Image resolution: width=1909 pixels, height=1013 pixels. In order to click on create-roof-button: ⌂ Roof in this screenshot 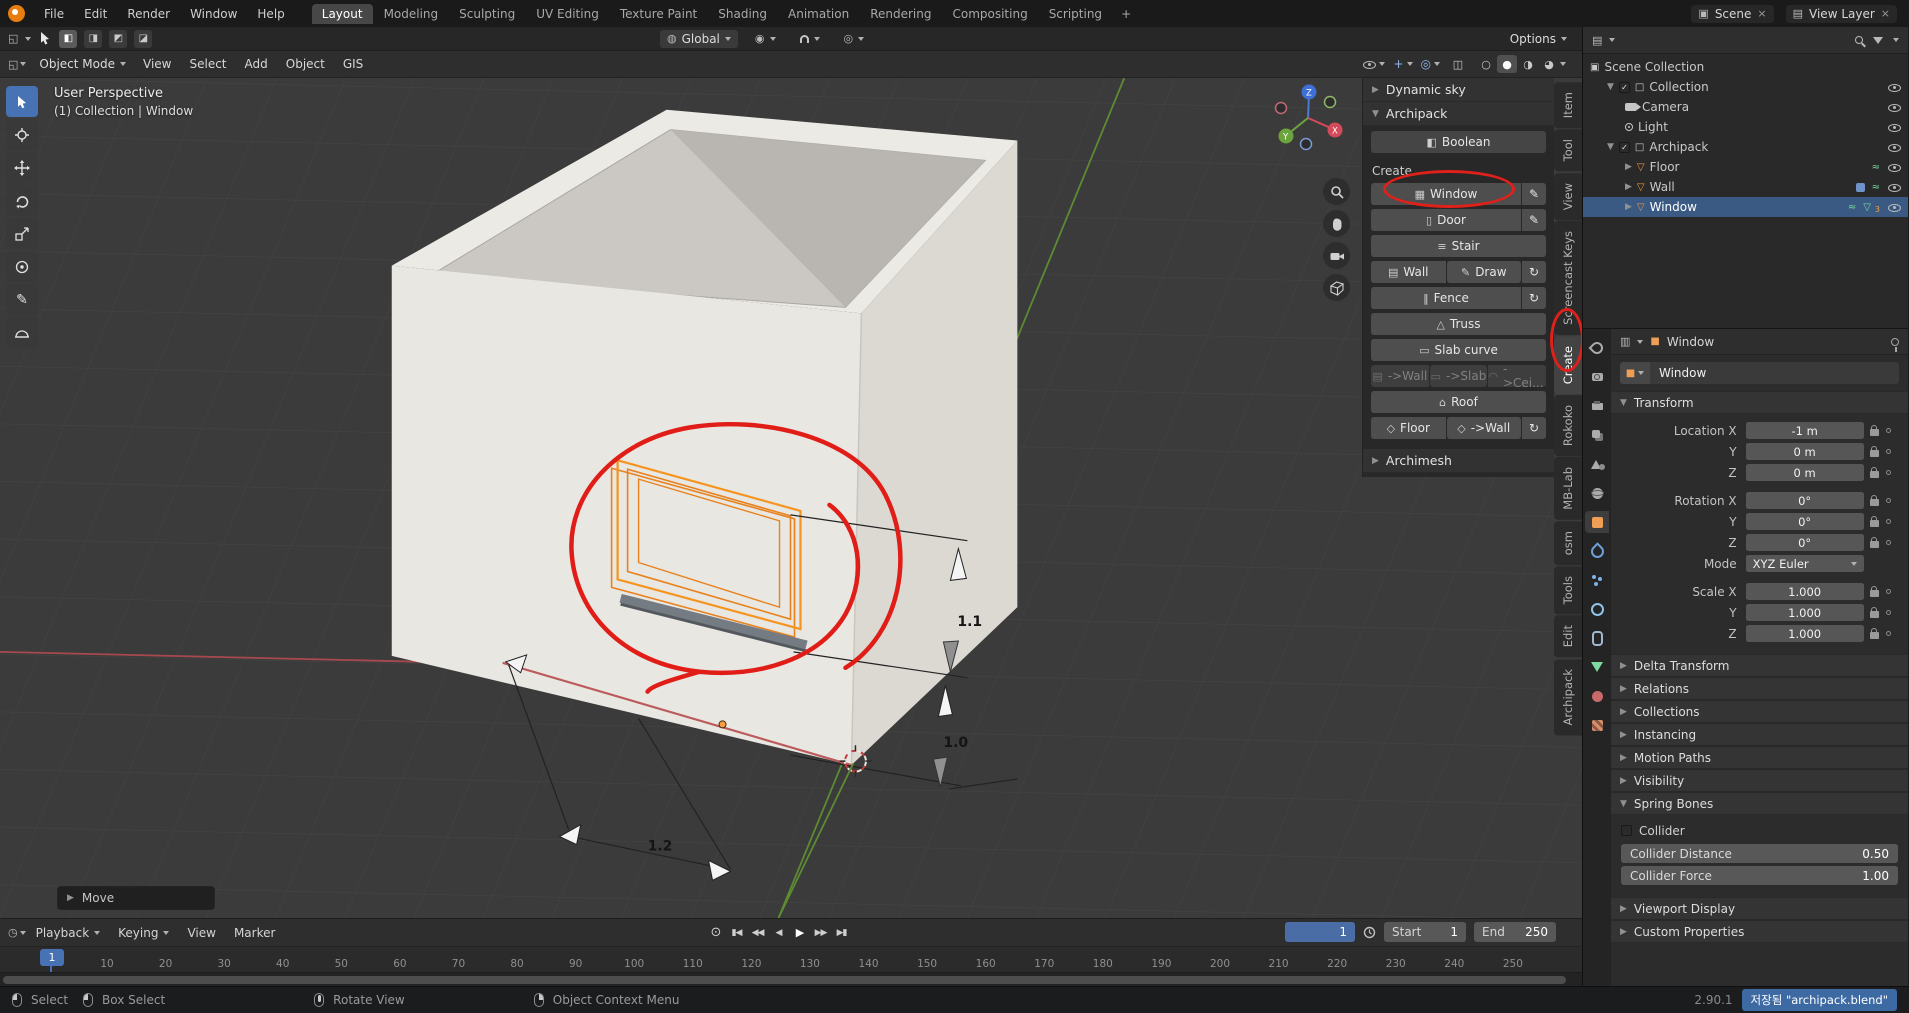, I will do `click(1458, 402)`.